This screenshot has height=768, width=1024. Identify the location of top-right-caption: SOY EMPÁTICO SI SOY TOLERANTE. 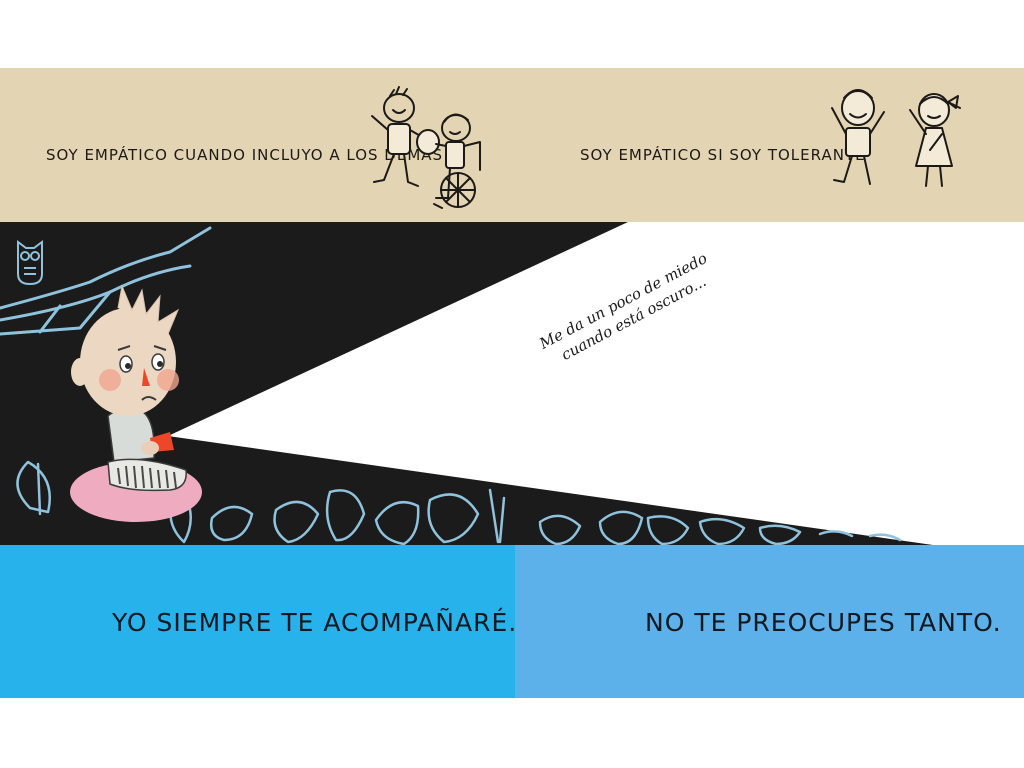
(723, 155).